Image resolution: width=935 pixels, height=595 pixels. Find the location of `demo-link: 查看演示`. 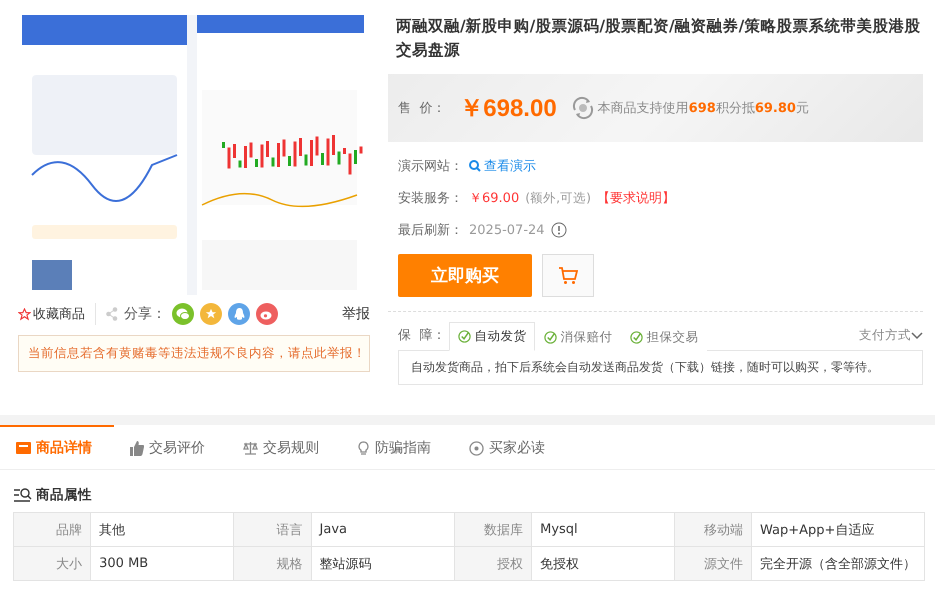

demo-link: 查看演示 is located at coordinates (502, 166).